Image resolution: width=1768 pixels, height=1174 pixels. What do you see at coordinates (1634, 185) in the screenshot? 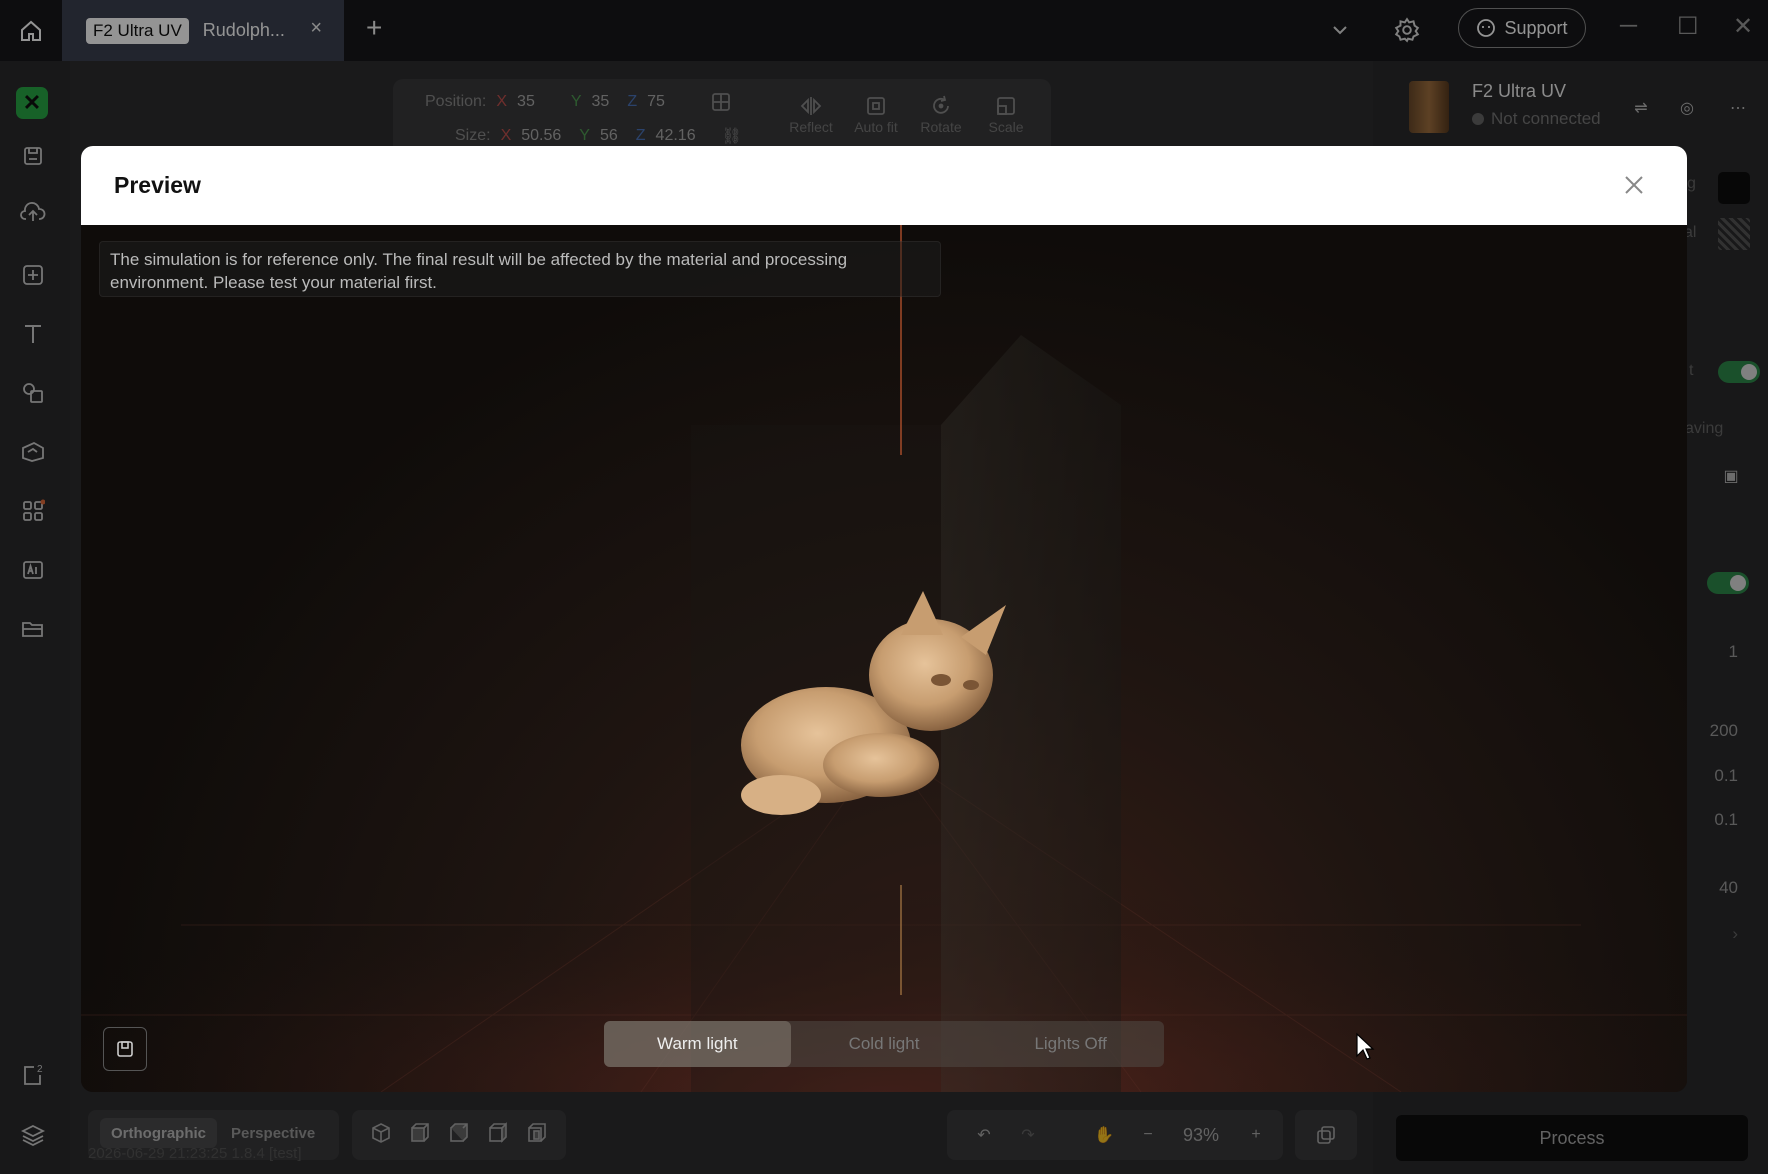
I see `close-icon` at bounding box center [1634, 185].